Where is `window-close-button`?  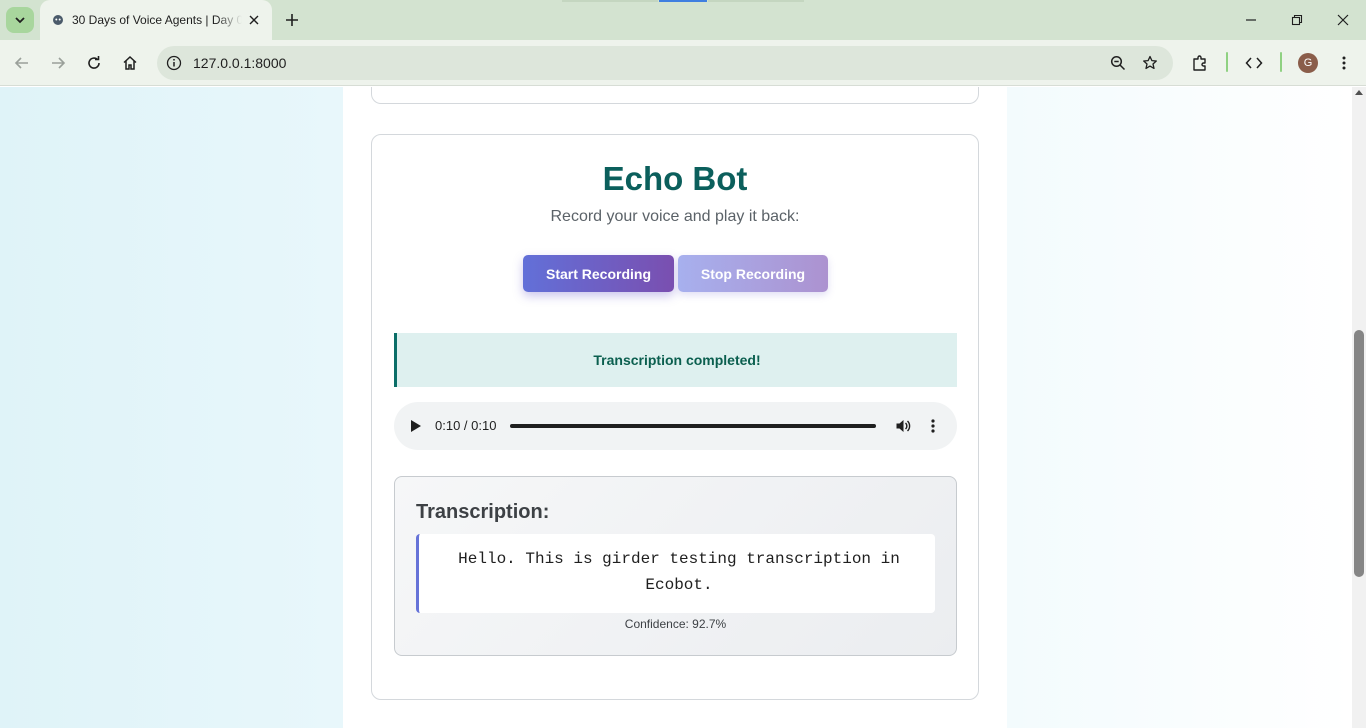 window-close-button is located at coordinates (1343, 20).